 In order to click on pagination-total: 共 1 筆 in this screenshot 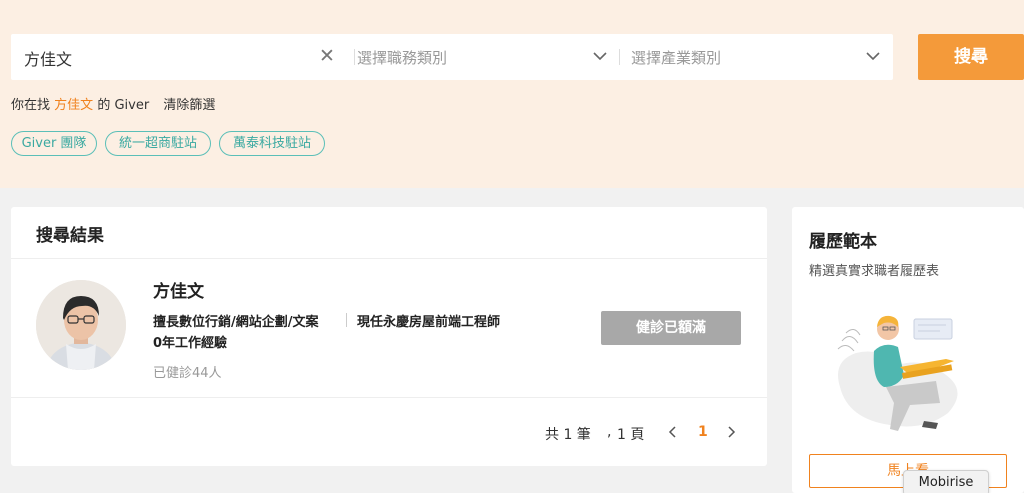, I will do `click(568, 435)`.